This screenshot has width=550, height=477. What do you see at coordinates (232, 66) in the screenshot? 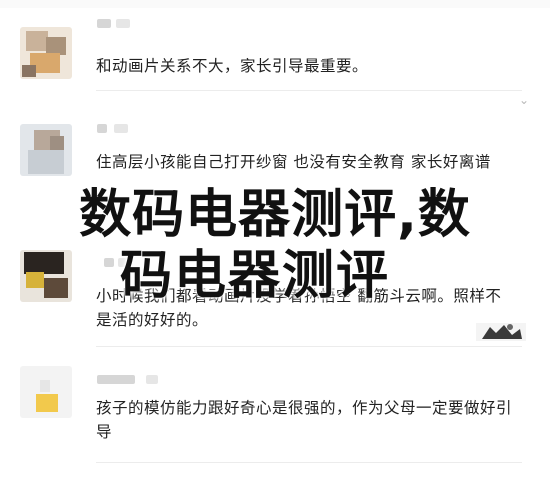
I see `comment-text: 和动画片关系不大，家长引导最重要。` at bounding box center [232, 66].